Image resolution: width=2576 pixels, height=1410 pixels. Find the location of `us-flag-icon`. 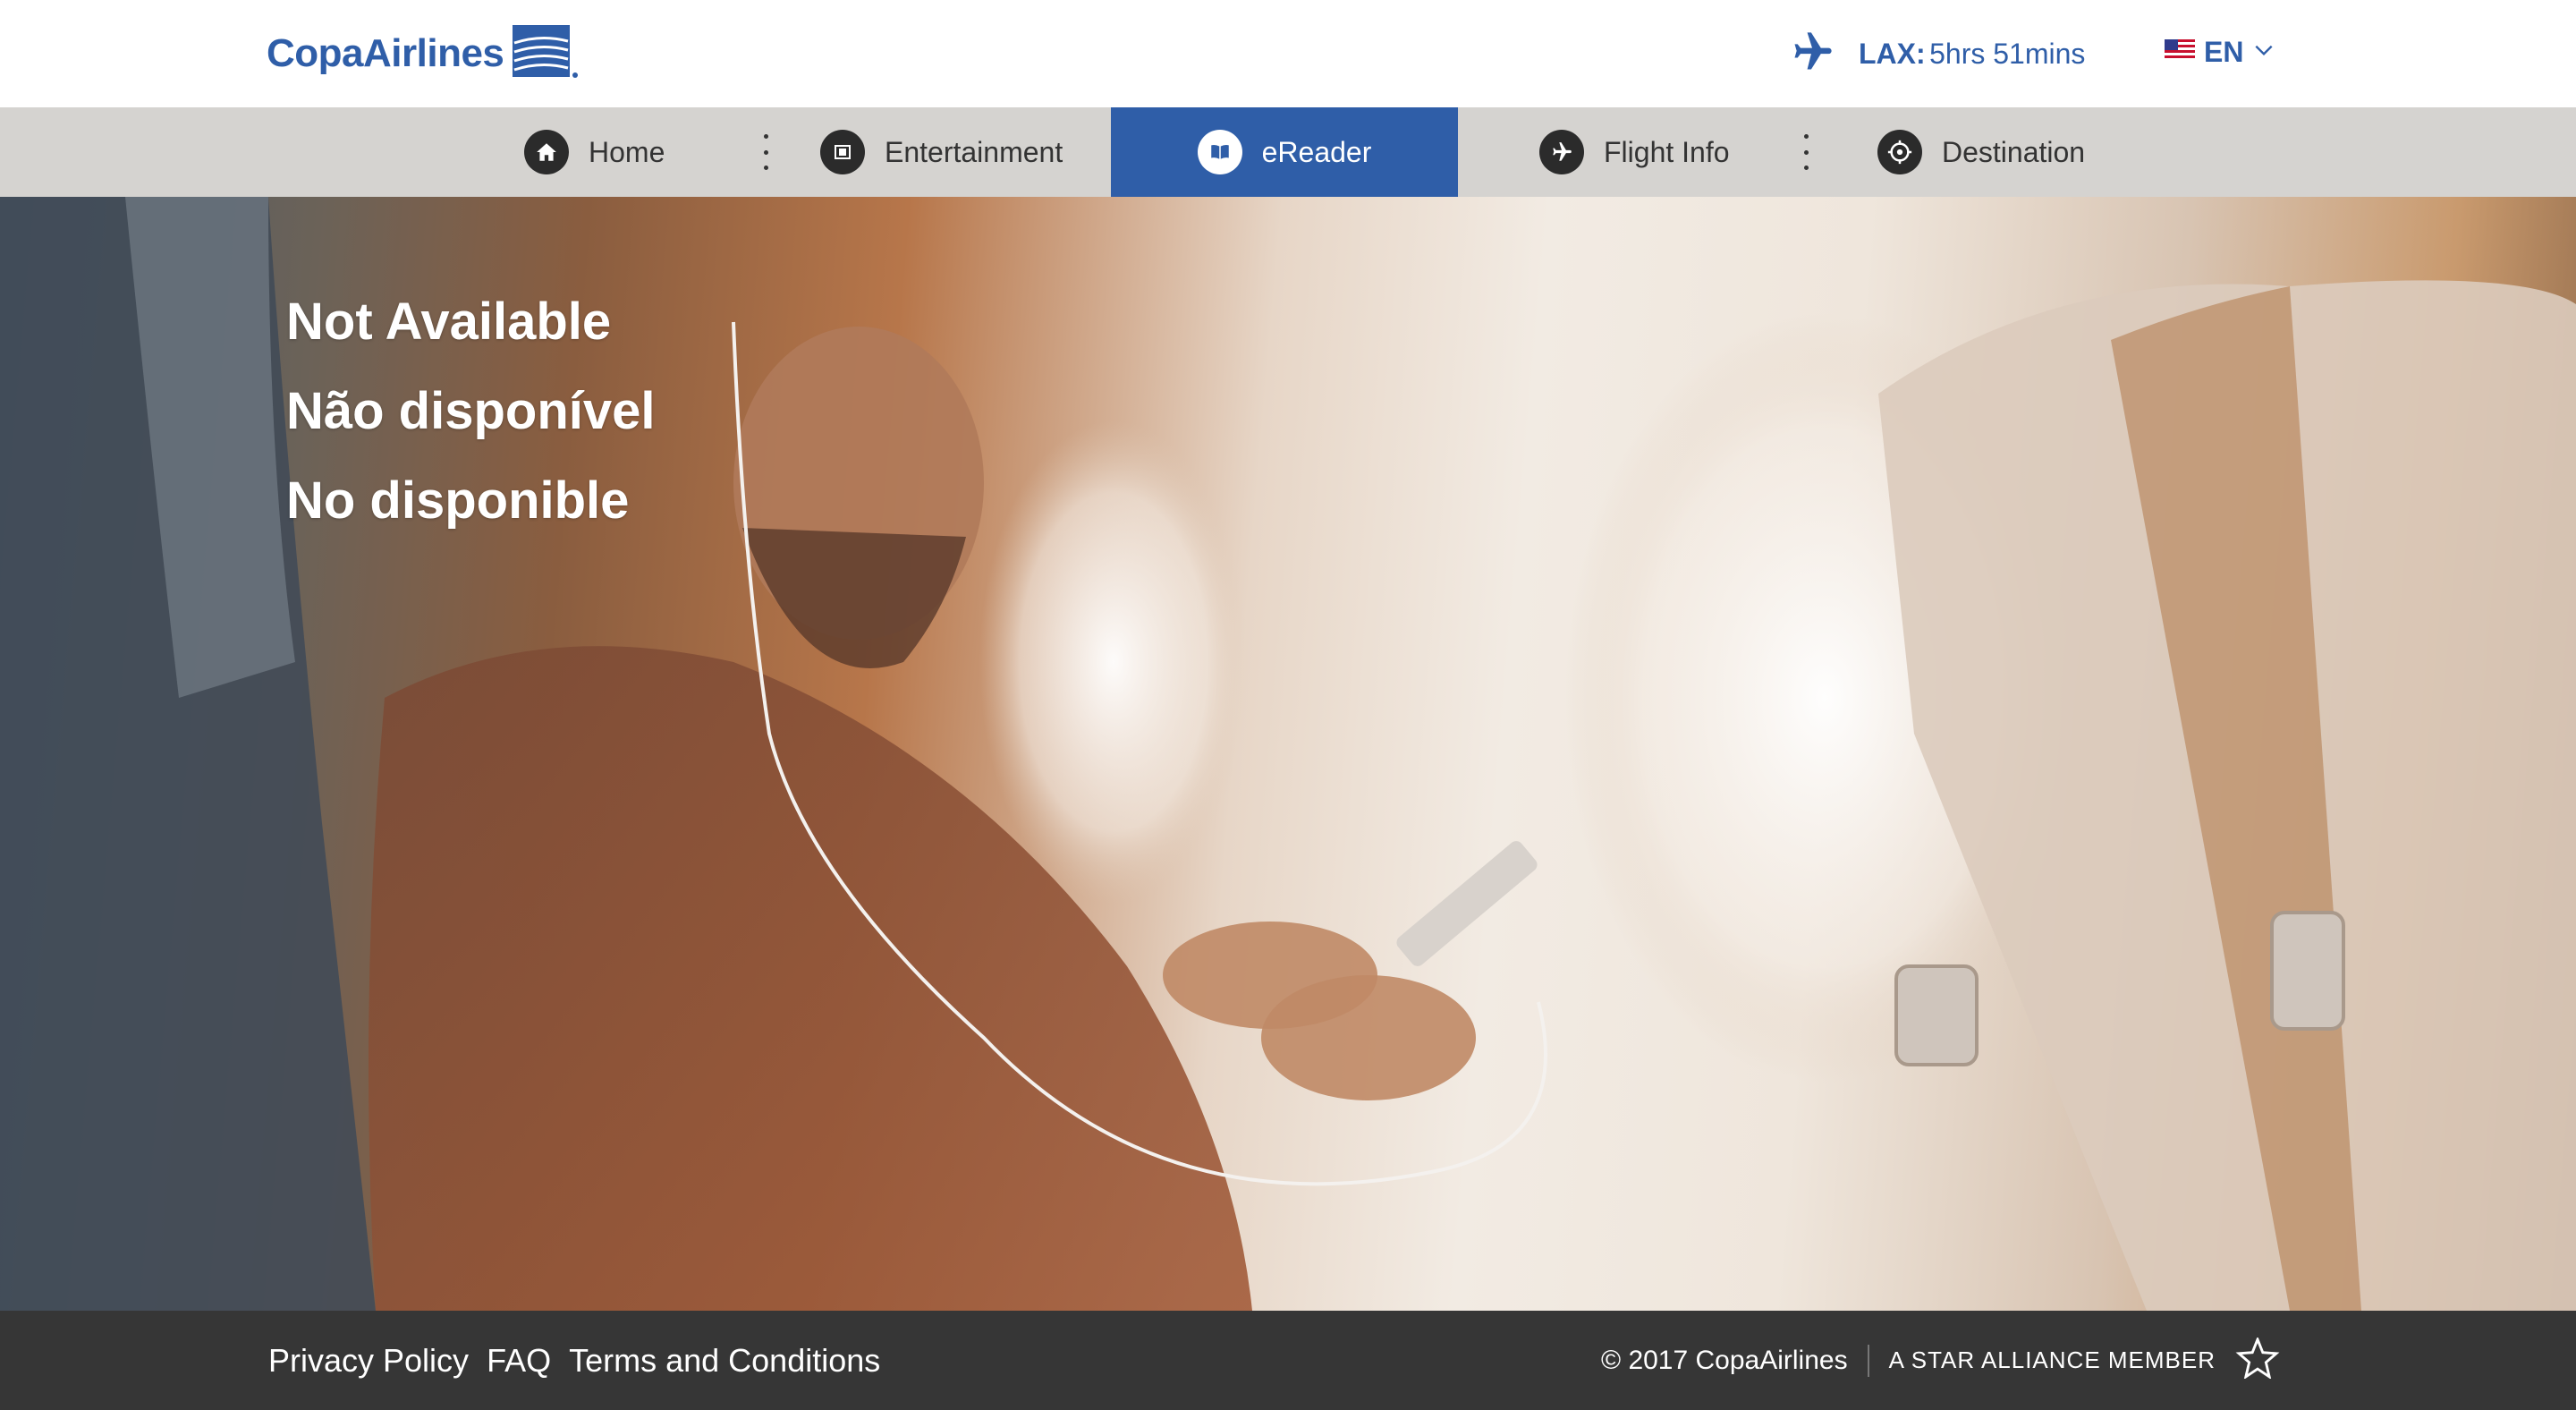

us-flag-icon is located at coordinates (2180, 52).